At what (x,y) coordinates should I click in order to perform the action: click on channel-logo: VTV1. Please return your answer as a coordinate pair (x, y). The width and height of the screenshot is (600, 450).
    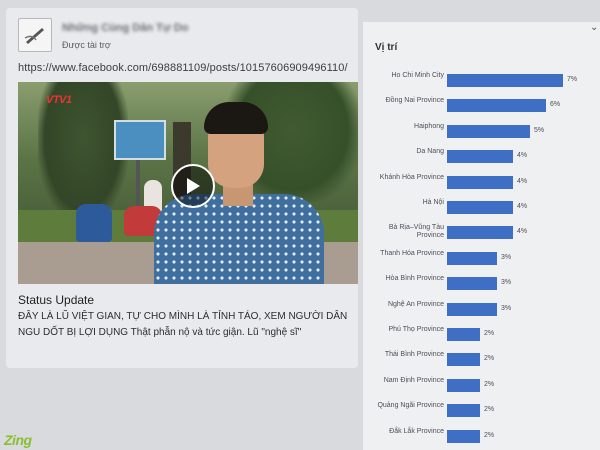
    Looking at the image, I should click on (59, 100).